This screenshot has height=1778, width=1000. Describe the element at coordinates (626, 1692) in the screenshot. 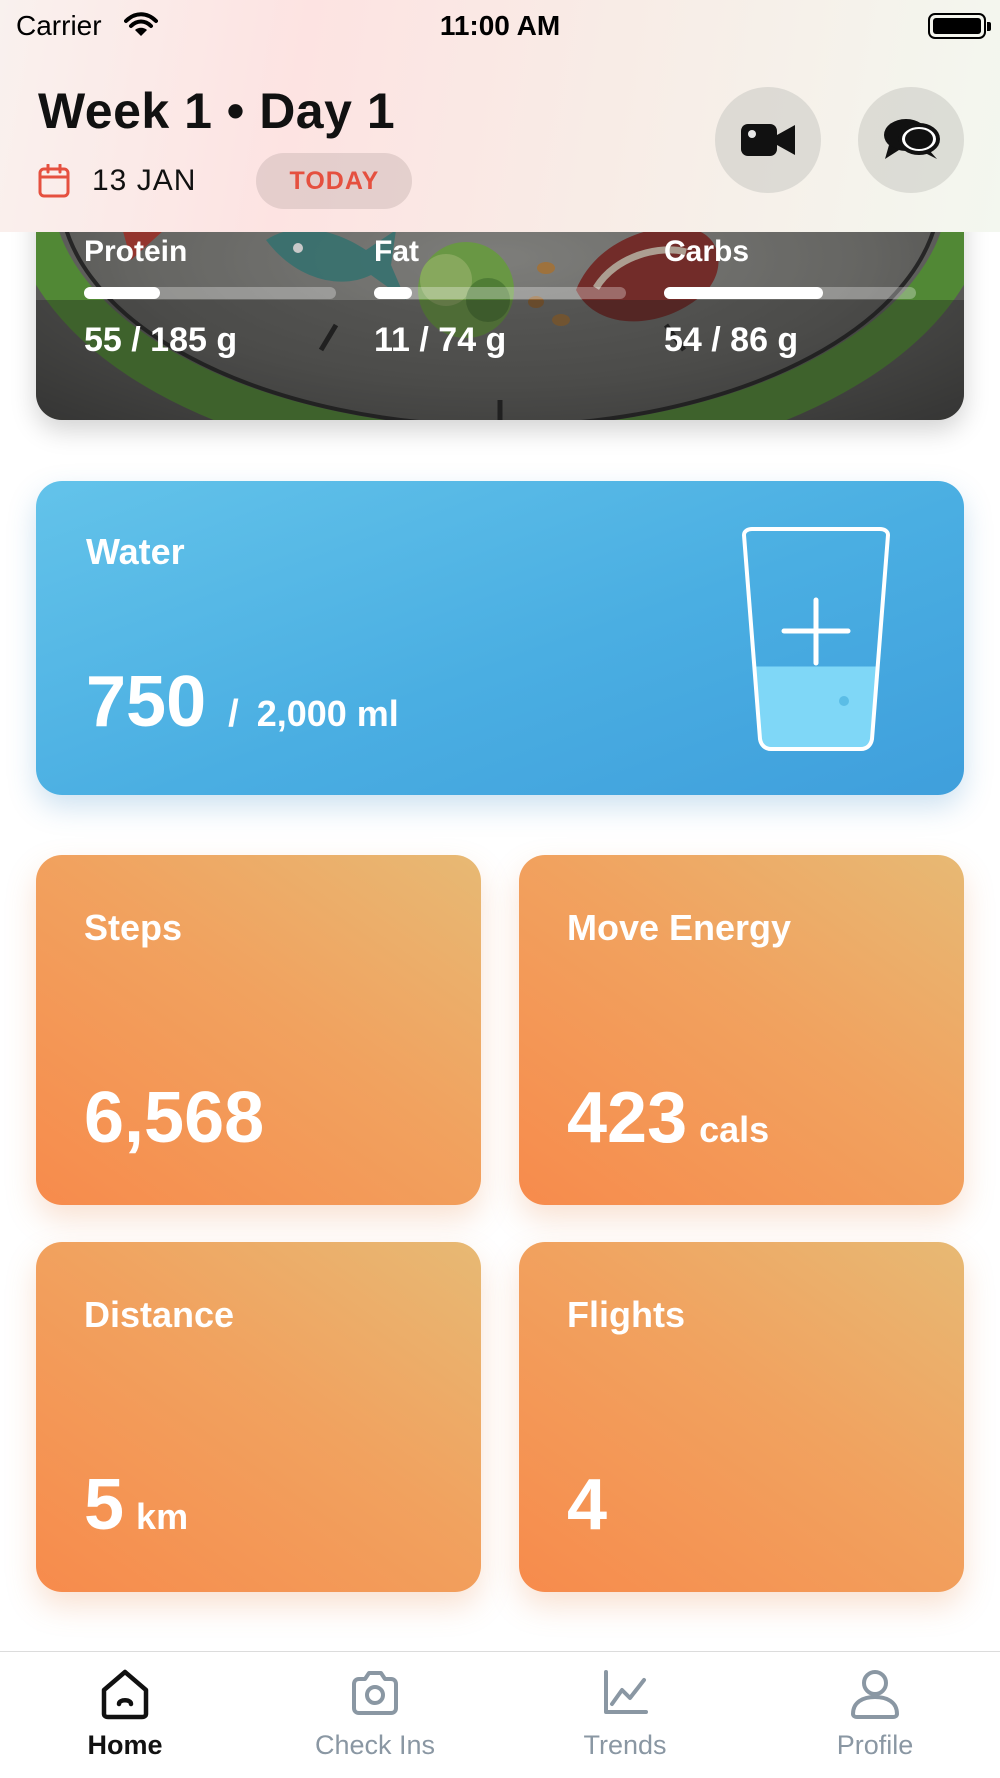

I see `chart-icon` at that location.